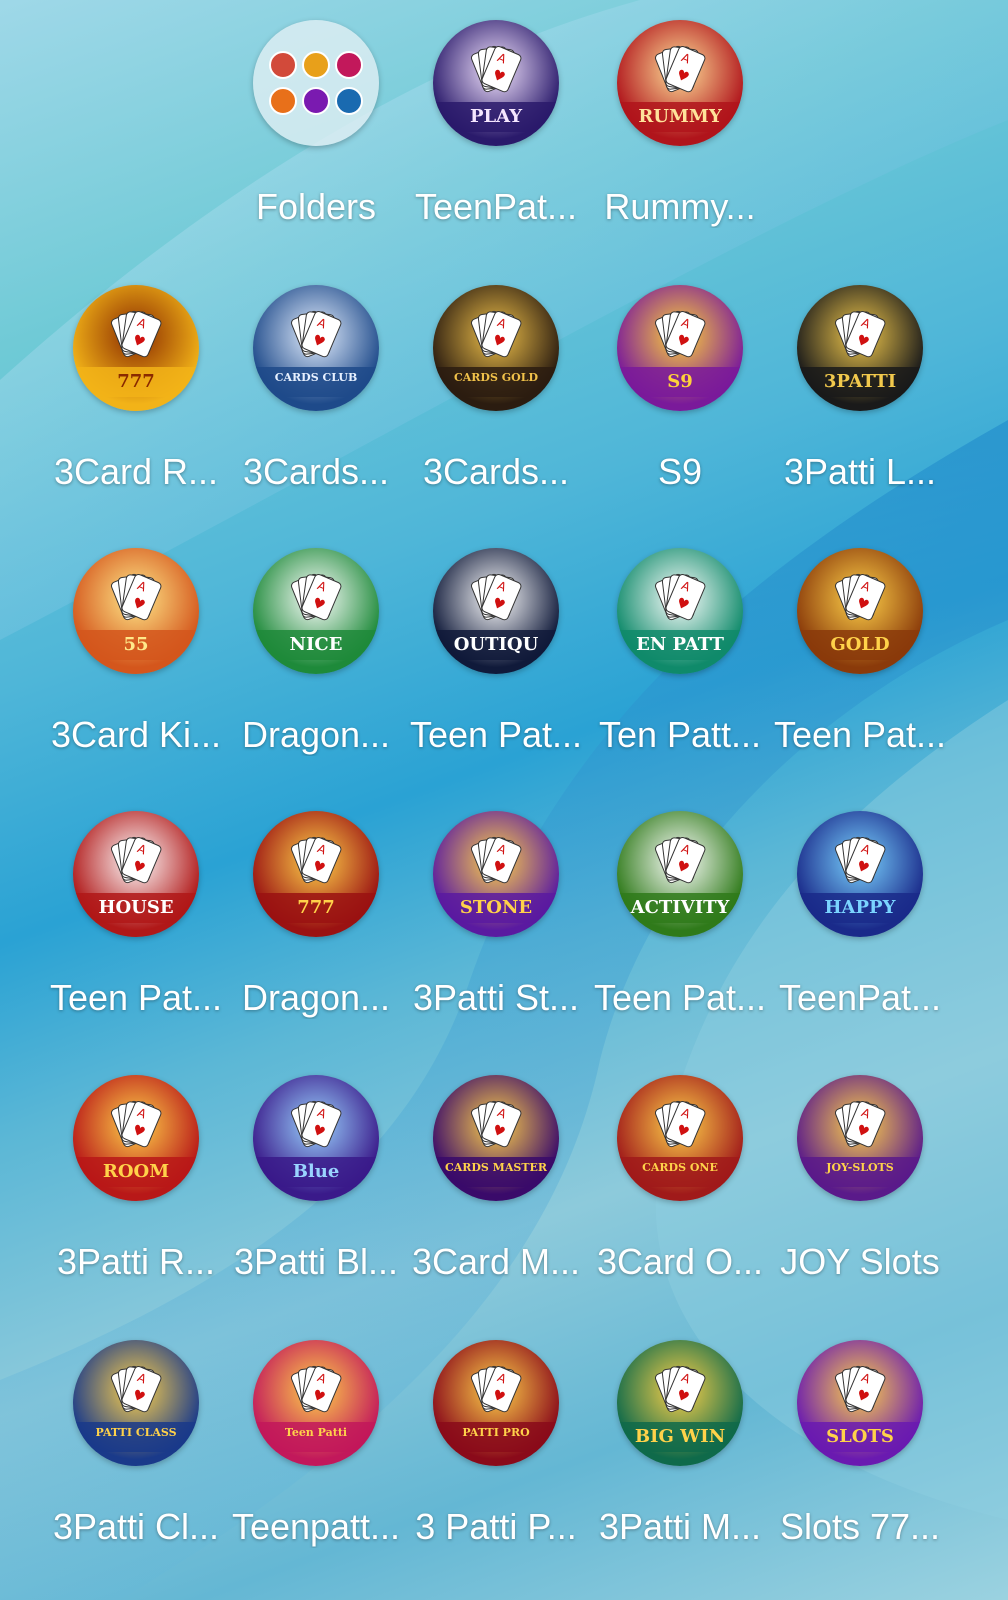  I want to click on folder-icon, so click(316, 83).